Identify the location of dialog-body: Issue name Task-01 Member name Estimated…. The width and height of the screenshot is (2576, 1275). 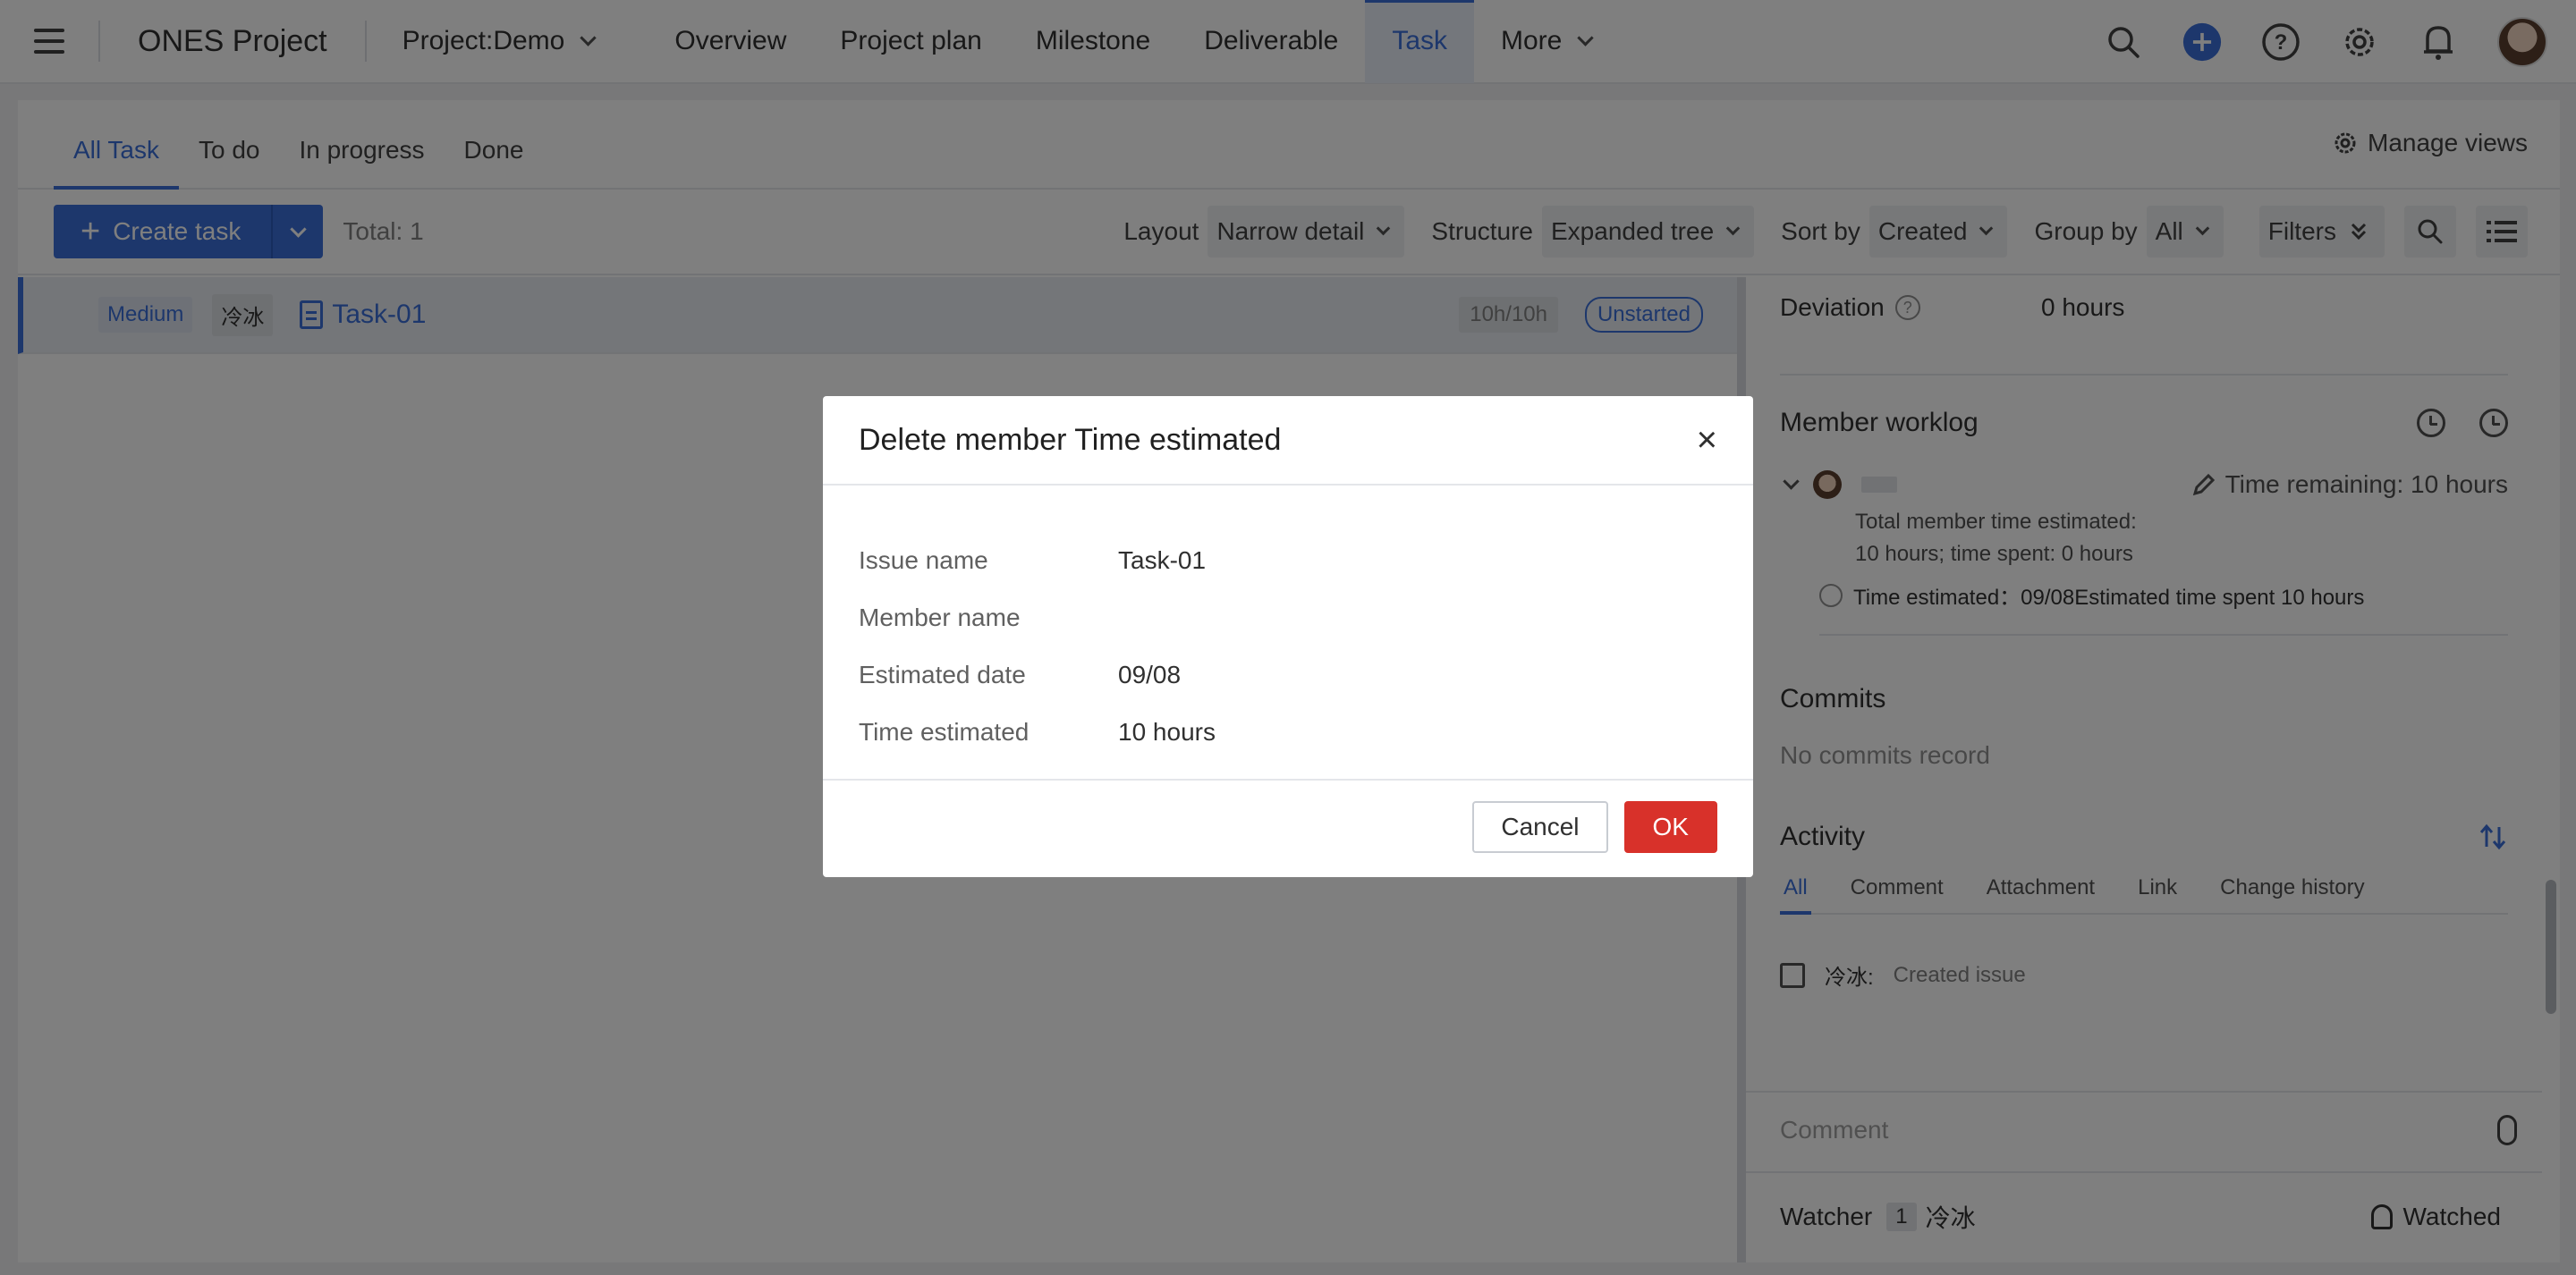
(1288, 633).